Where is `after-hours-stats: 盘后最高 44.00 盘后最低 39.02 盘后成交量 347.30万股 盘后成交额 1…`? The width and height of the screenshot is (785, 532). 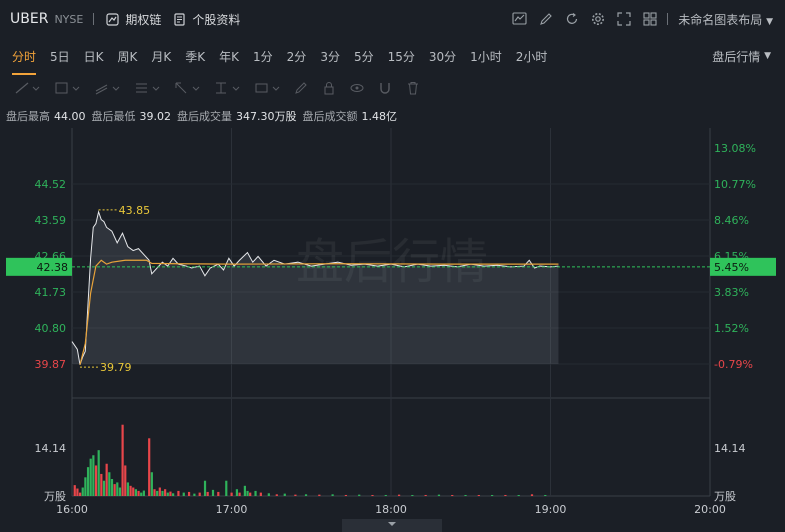
after-hours-stats: 盘后最高 44.00 盘后最低 39.02 盘后成交量 347.30万股 盘后成交额 1… is located at coordinates (392, 116).